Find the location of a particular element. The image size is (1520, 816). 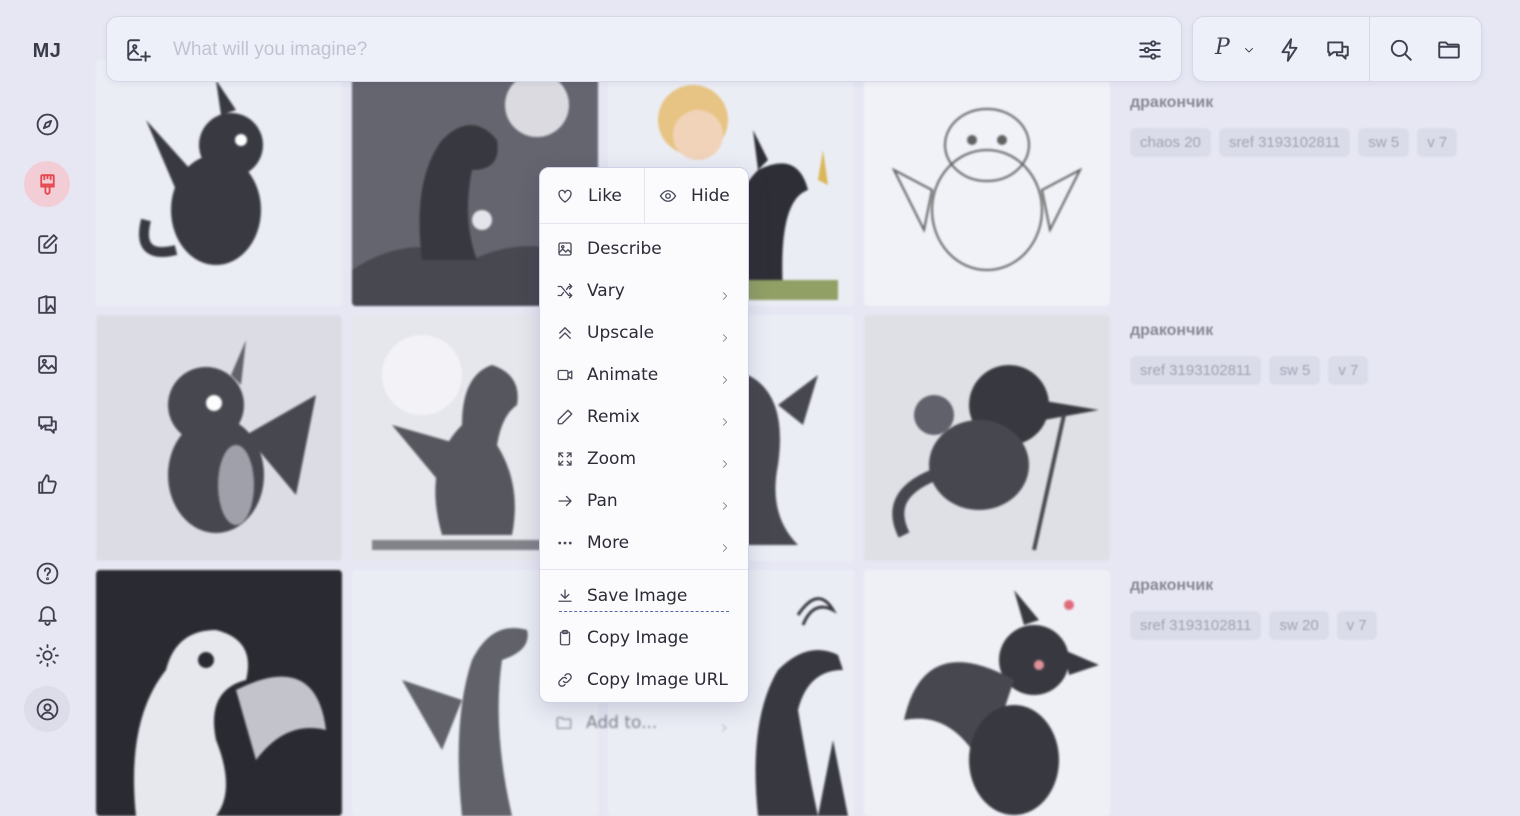

upscale-label: Upscale is located at coordinates (621, 333).